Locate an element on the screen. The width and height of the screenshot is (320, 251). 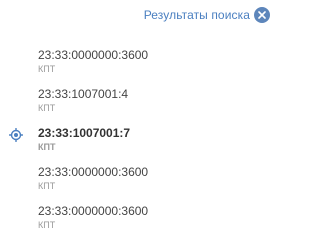
result-item: 23:33:1007001:4 КПТ is located at coordinates (136, 106).